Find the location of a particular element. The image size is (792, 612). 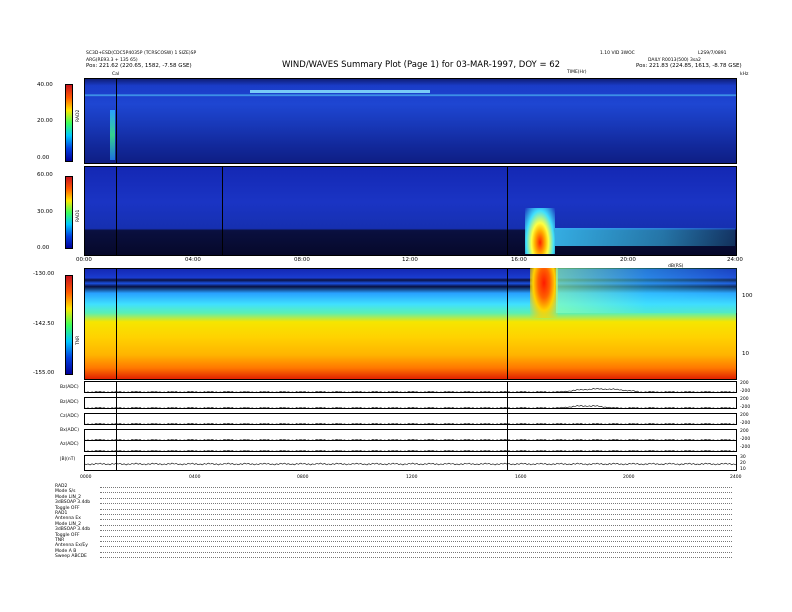

bottom-xtick-0: 0000 is located at coordinates (86, 477).